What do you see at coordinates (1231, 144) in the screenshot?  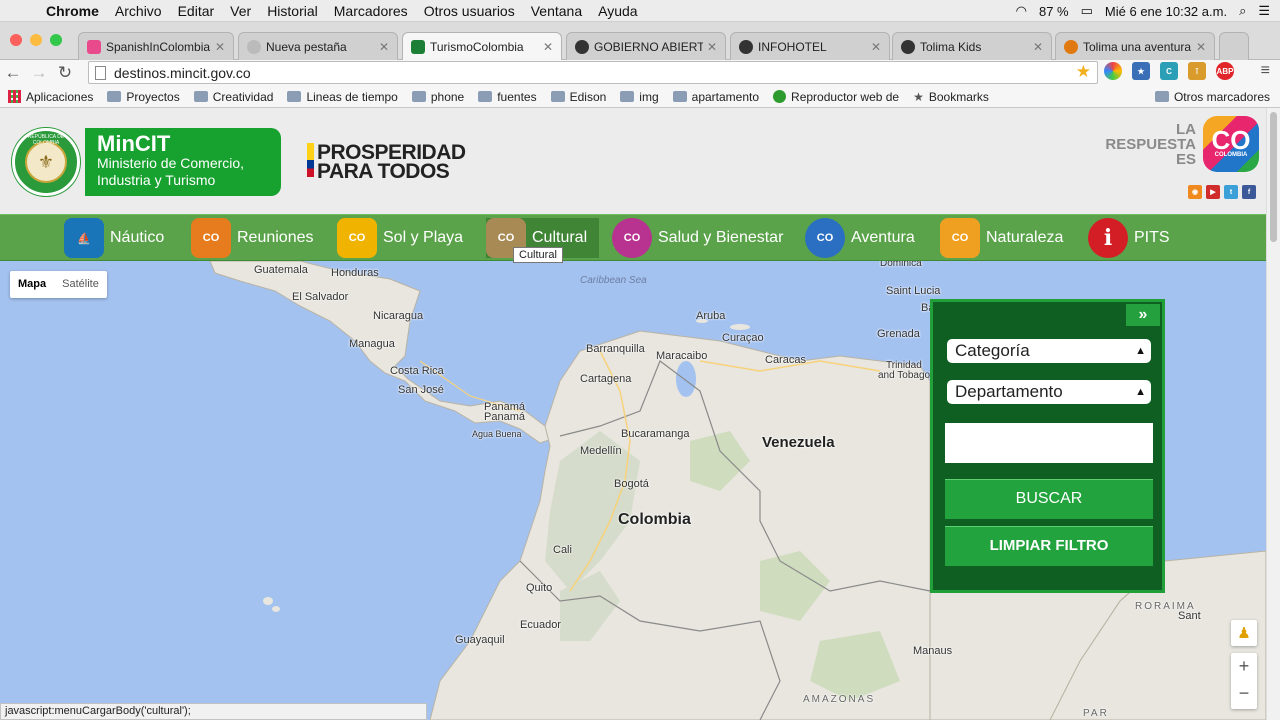 I see `colombia-brand-logo: CO COLOMBIA` at bounding box center [1231, 144].